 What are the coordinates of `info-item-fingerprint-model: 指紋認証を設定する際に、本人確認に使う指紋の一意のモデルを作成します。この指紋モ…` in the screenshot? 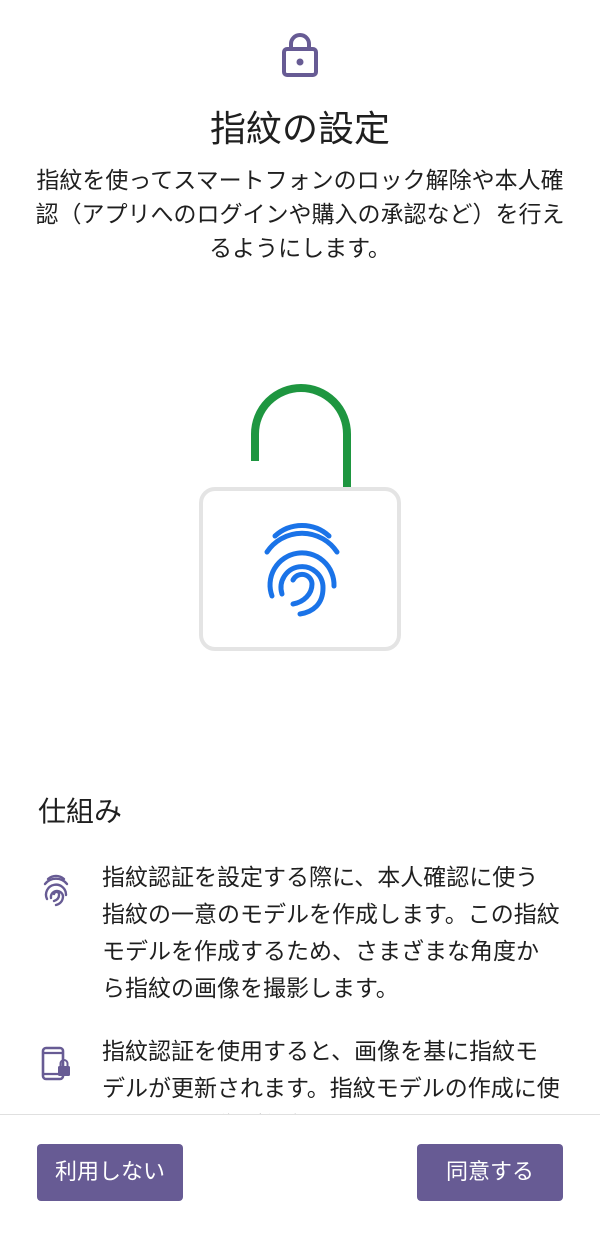 It's located at (300, 934).